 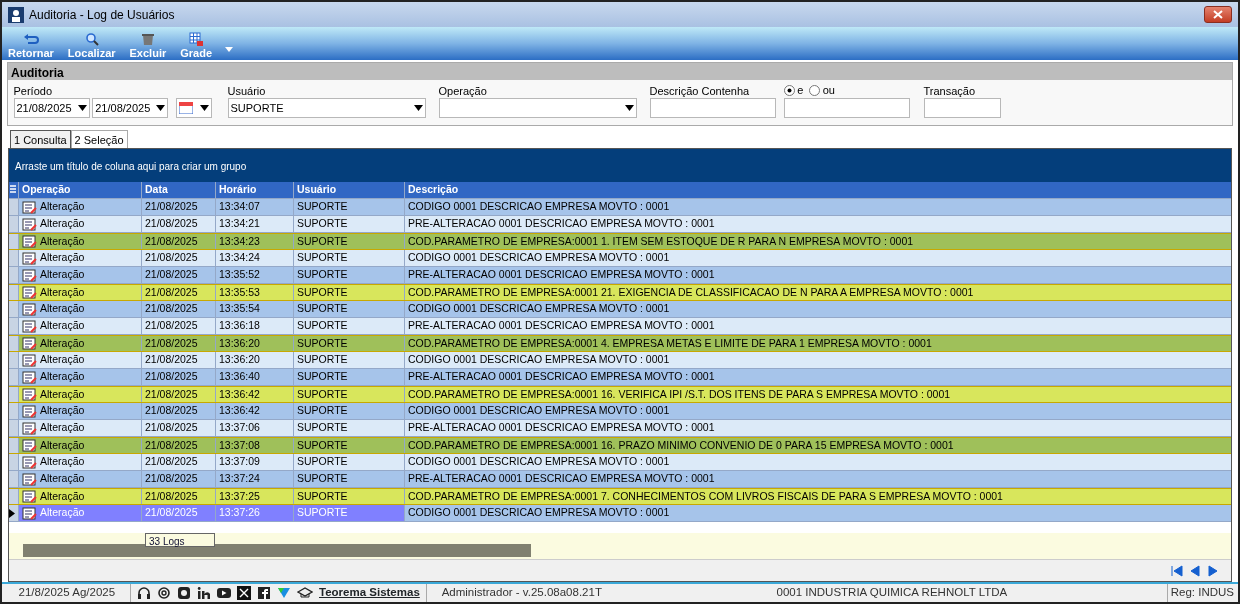 I want to click on graduation-cap-icon, so click(x=305, y=593).